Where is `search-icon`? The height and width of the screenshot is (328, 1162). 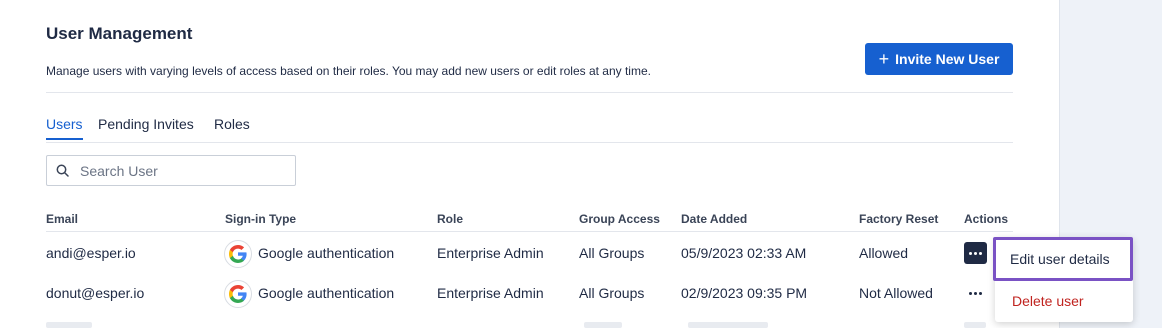
search-icon is located at coordinates (62, 170).